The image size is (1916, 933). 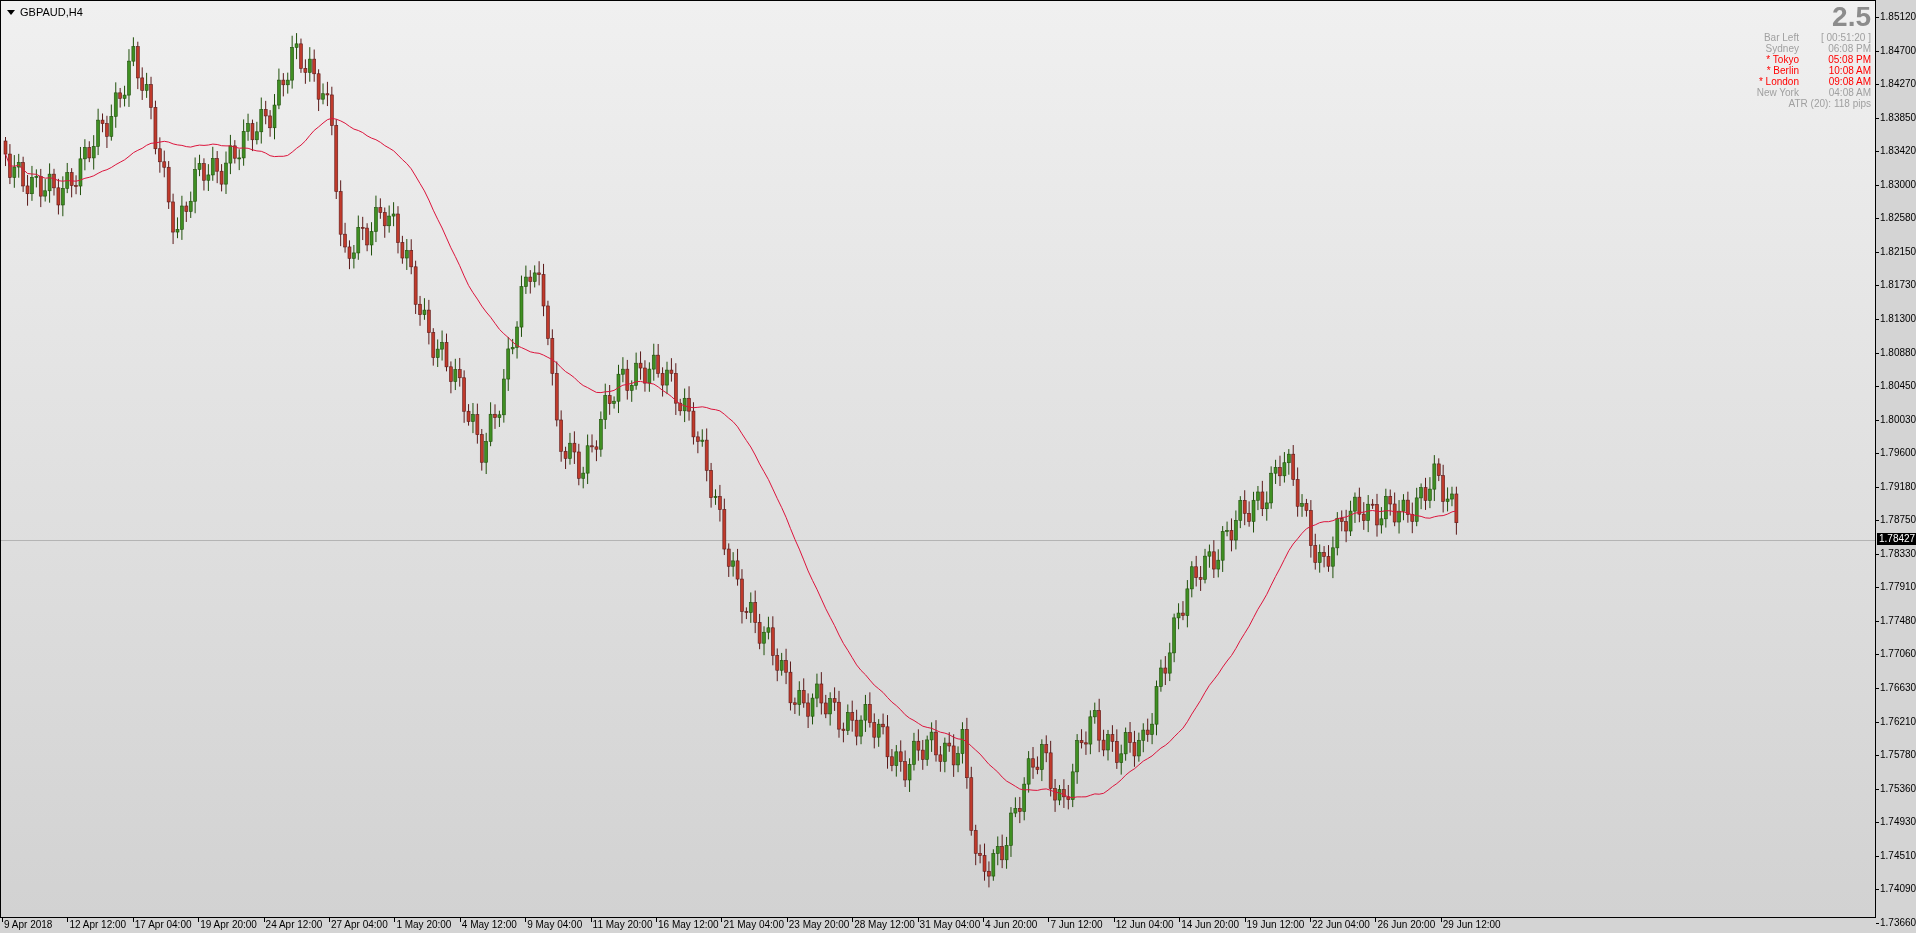 What do you see at coordinates (1898, 654) in the screenshot?
I see `price-label: 1.77060` at bounding box center [1898, 654].